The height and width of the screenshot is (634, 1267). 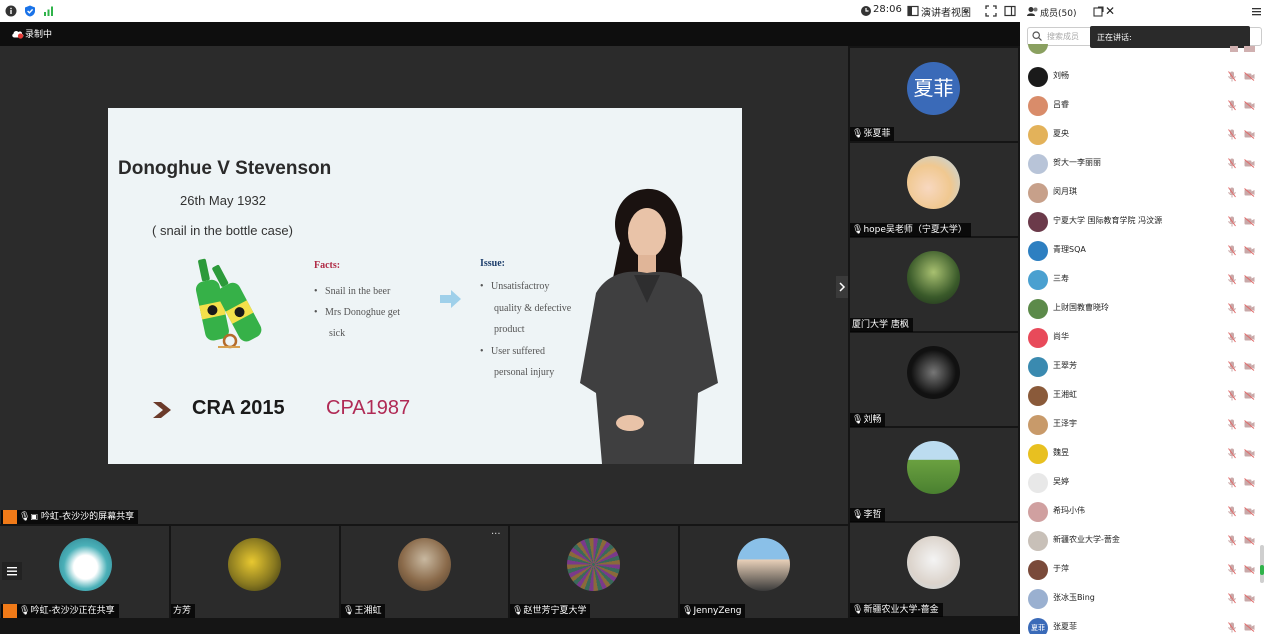 What do you see at coordinates (764, 572) in the screenshot?
I see `video-tile: 🎙JennyZeng` at bounding box center [764, 572].